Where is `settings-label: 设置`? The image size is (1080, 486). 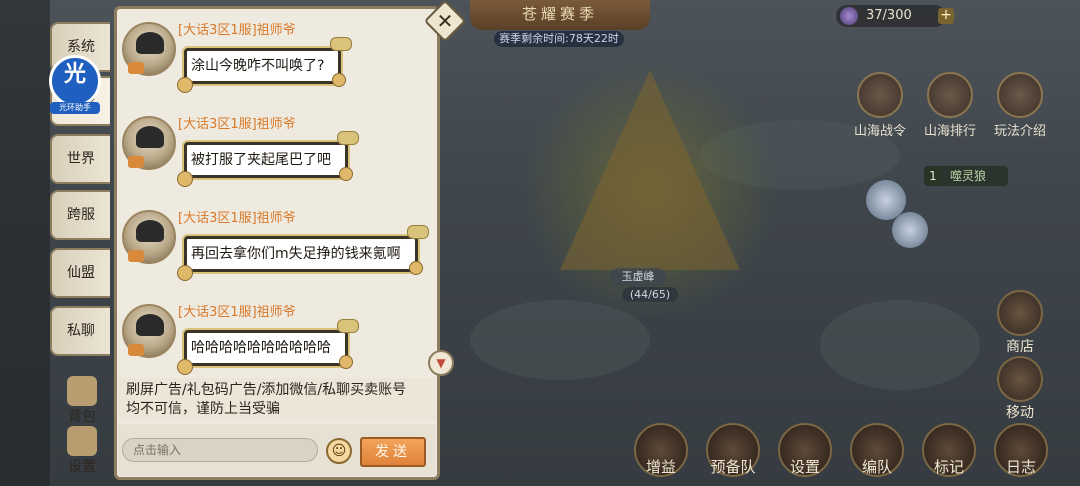
settings-label: 设置 is located at coordinates (804, 467).